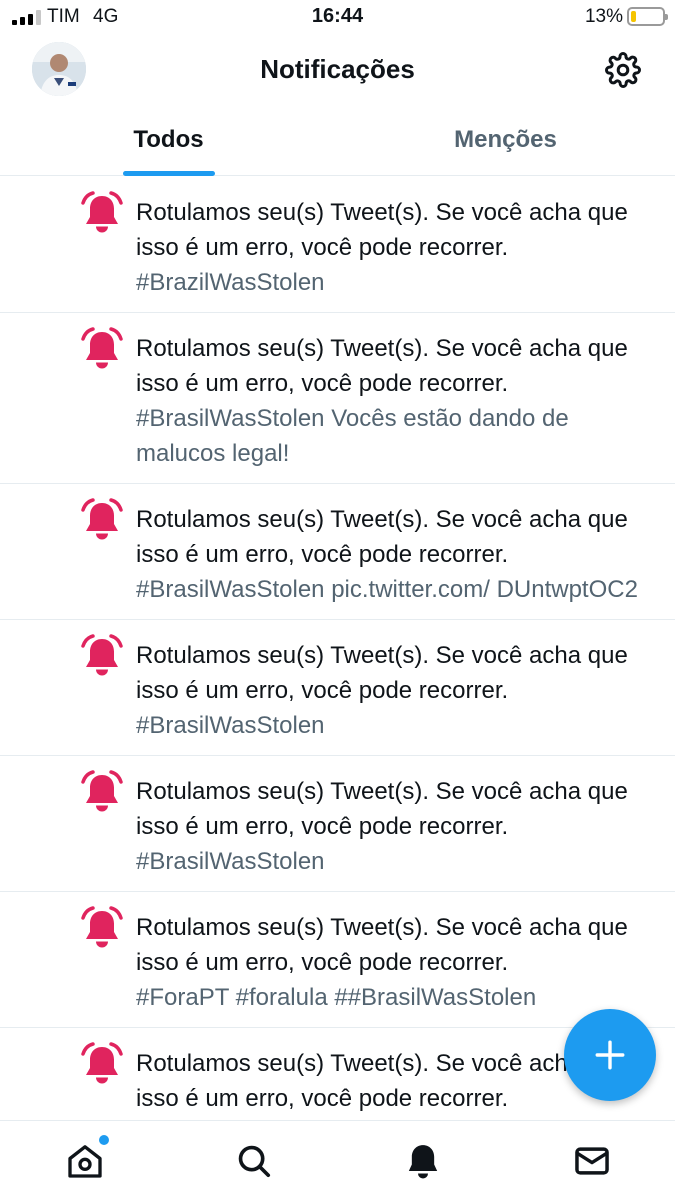 The width and height of the screenshot is (675, 1200). What do you see at coordinates (85, 1161) in the screenshot?
I see `home-icon` at bounding box center [85, 1161].